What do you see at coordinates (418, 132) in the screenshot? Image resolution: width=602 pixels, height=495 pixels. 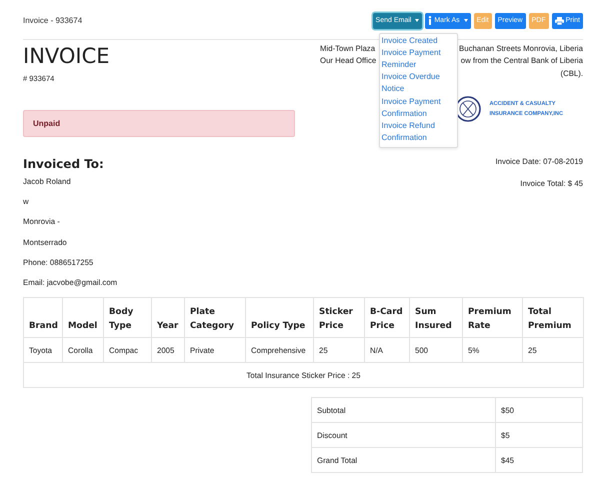 I see `menu-item: Invoice Refund Confirmation` at bounding box center [418, 132].